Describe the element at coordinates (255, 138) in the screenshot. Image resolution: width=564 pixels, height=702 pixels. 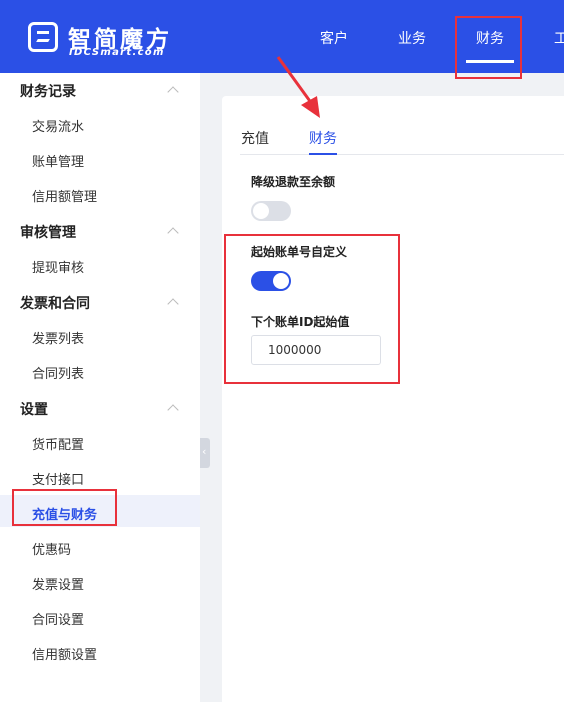
I see `tab-recharge: 充值` at that location.